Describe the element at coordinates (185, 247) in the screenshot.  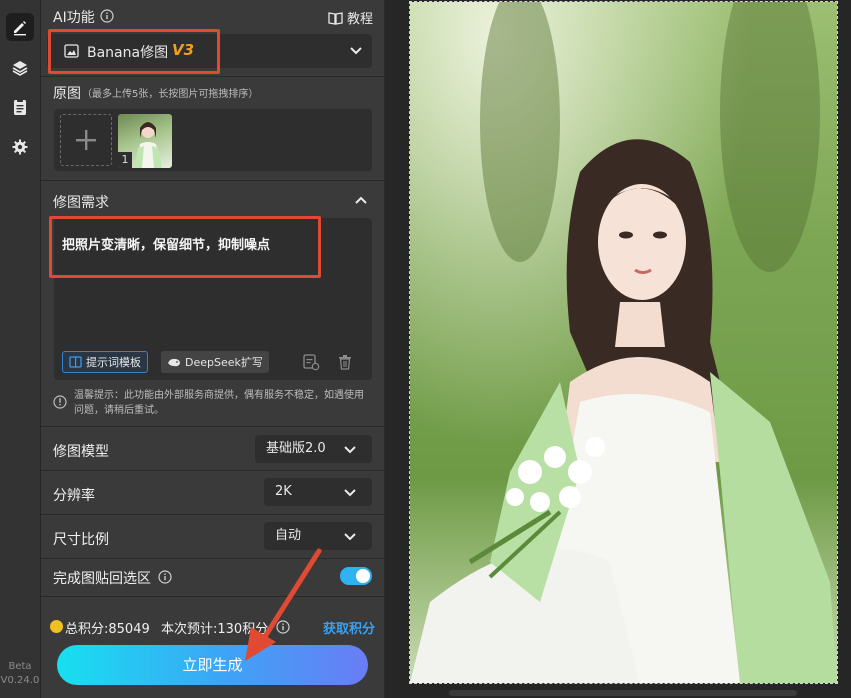
I see `annotation-highlight-prompt` at that location.